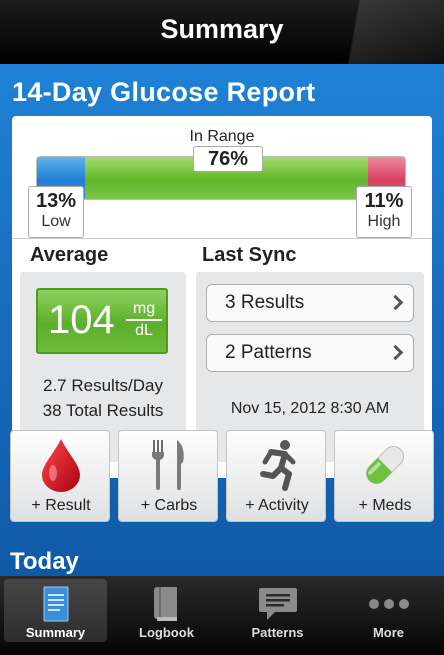  I want to click on tab-more: More, so click(388, 615).